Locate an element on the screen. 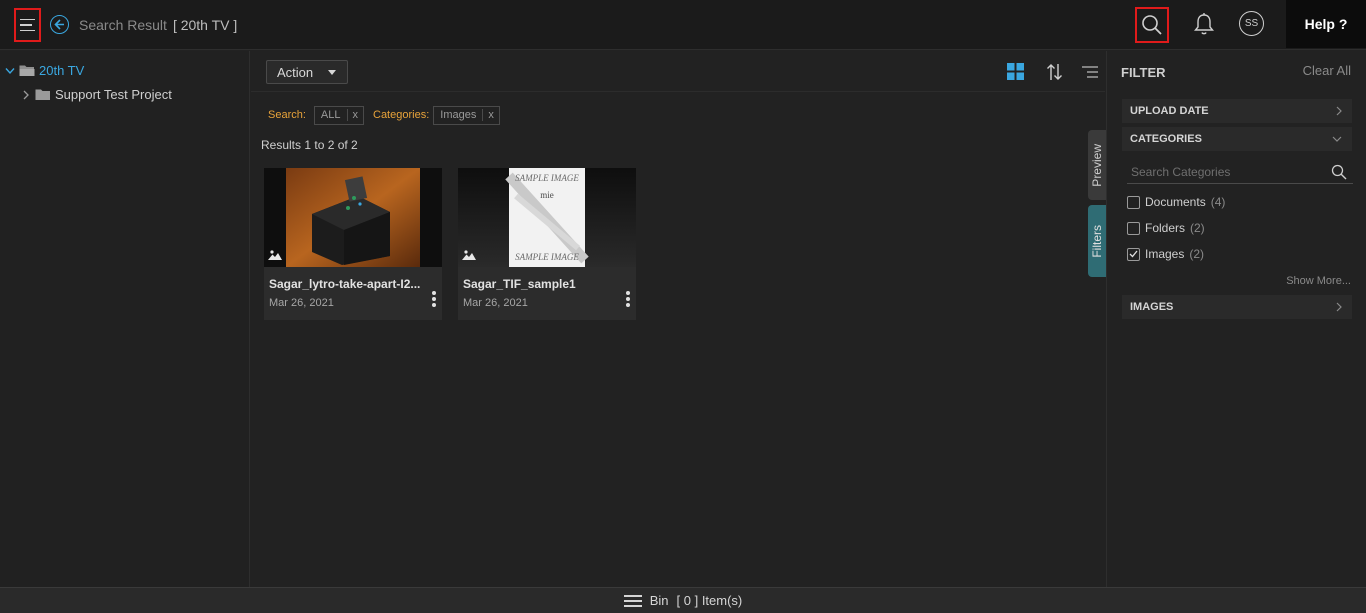 This screenshot has width=1366, height=613. chip-text: ALL is located at coordinates (330, 115).